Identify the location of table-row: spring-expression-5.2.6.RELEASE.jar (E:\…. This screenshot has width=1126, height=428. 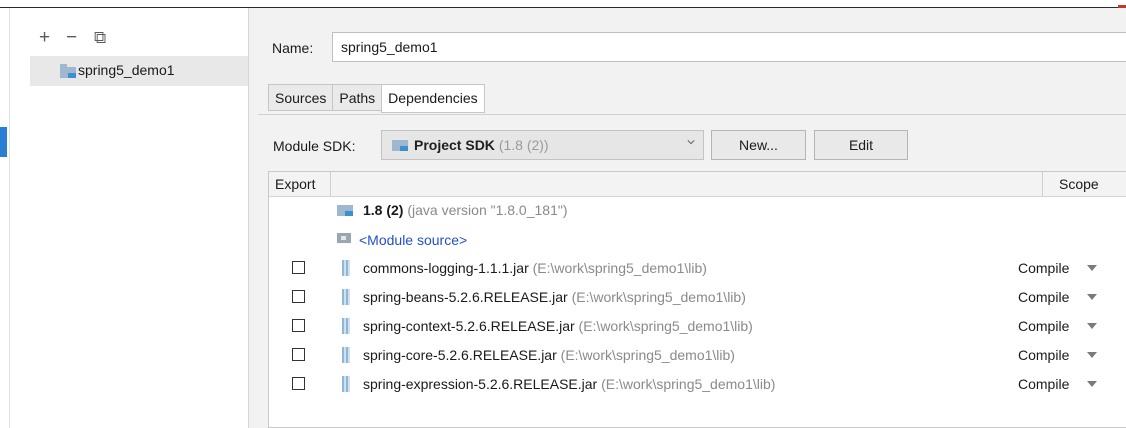
(689, 385).